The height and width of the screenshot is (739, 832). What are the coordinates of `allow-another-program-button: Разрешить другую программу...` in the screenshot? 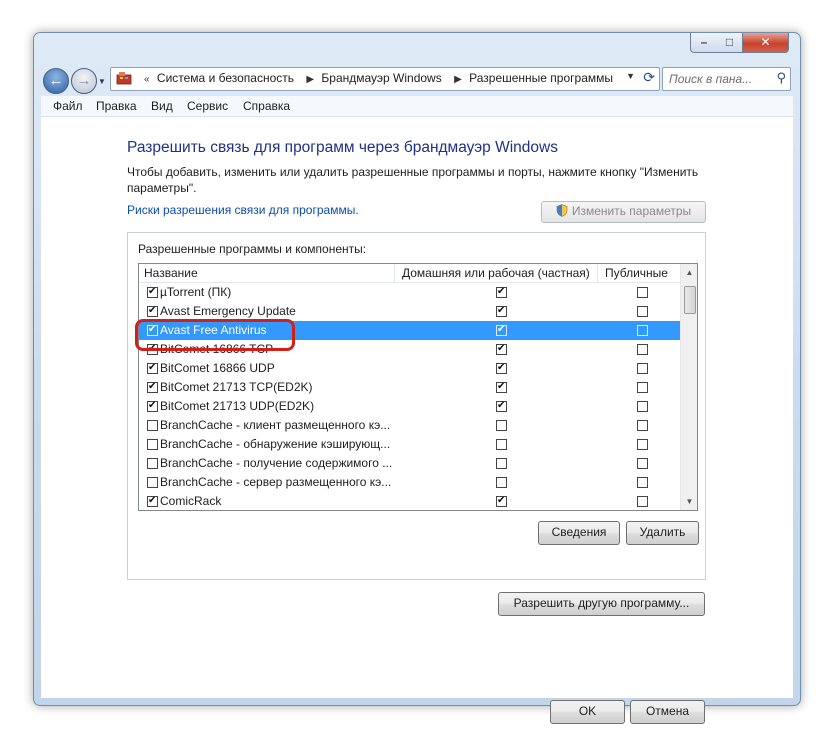 It's located at (601, 604).